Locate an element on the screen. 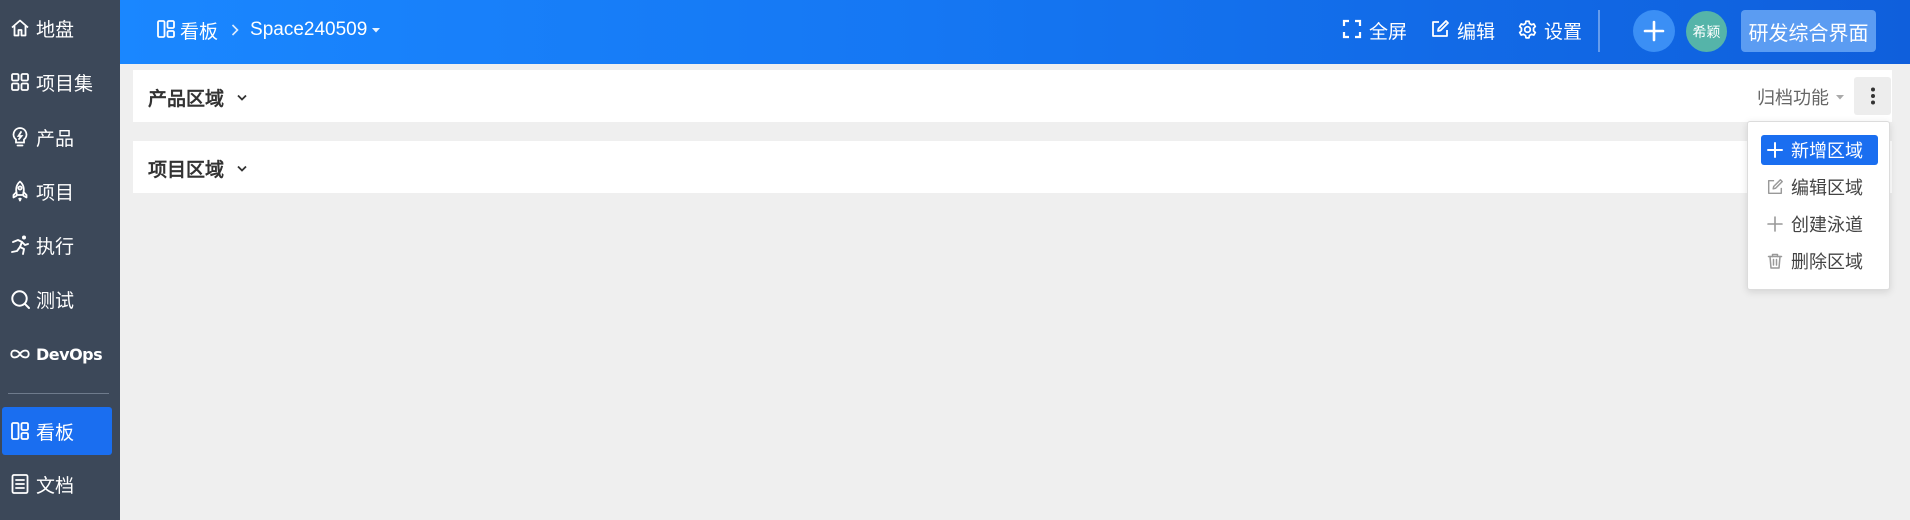 This screenshot has width=1910, height=520. grid-icon is located at coordinates (20, 82).